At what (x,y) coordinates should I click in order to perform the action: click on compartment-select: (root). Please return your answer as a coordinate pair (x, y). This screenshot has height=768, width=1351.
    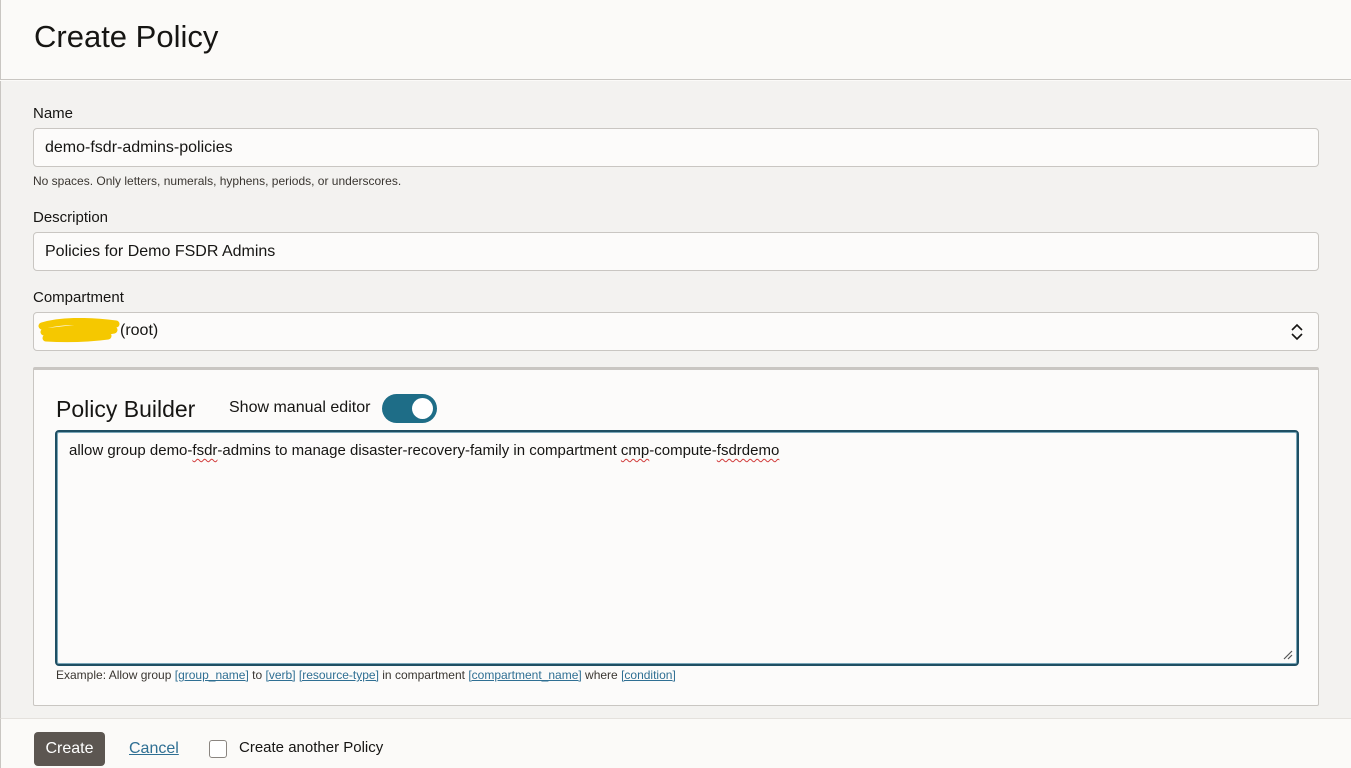
    Looking at the image, I should click on (676, 331).